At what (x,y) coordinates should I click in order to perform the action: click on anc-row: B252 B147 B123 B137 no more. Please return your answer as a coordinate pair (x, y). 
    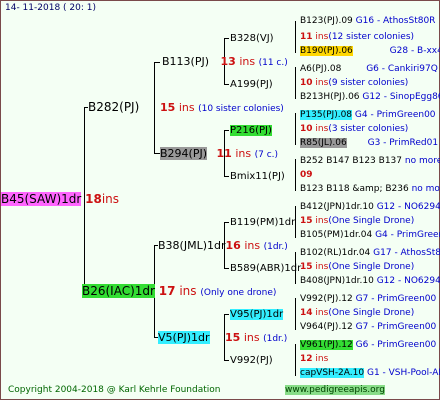
    Looking at the image, I should click on (370, 161).